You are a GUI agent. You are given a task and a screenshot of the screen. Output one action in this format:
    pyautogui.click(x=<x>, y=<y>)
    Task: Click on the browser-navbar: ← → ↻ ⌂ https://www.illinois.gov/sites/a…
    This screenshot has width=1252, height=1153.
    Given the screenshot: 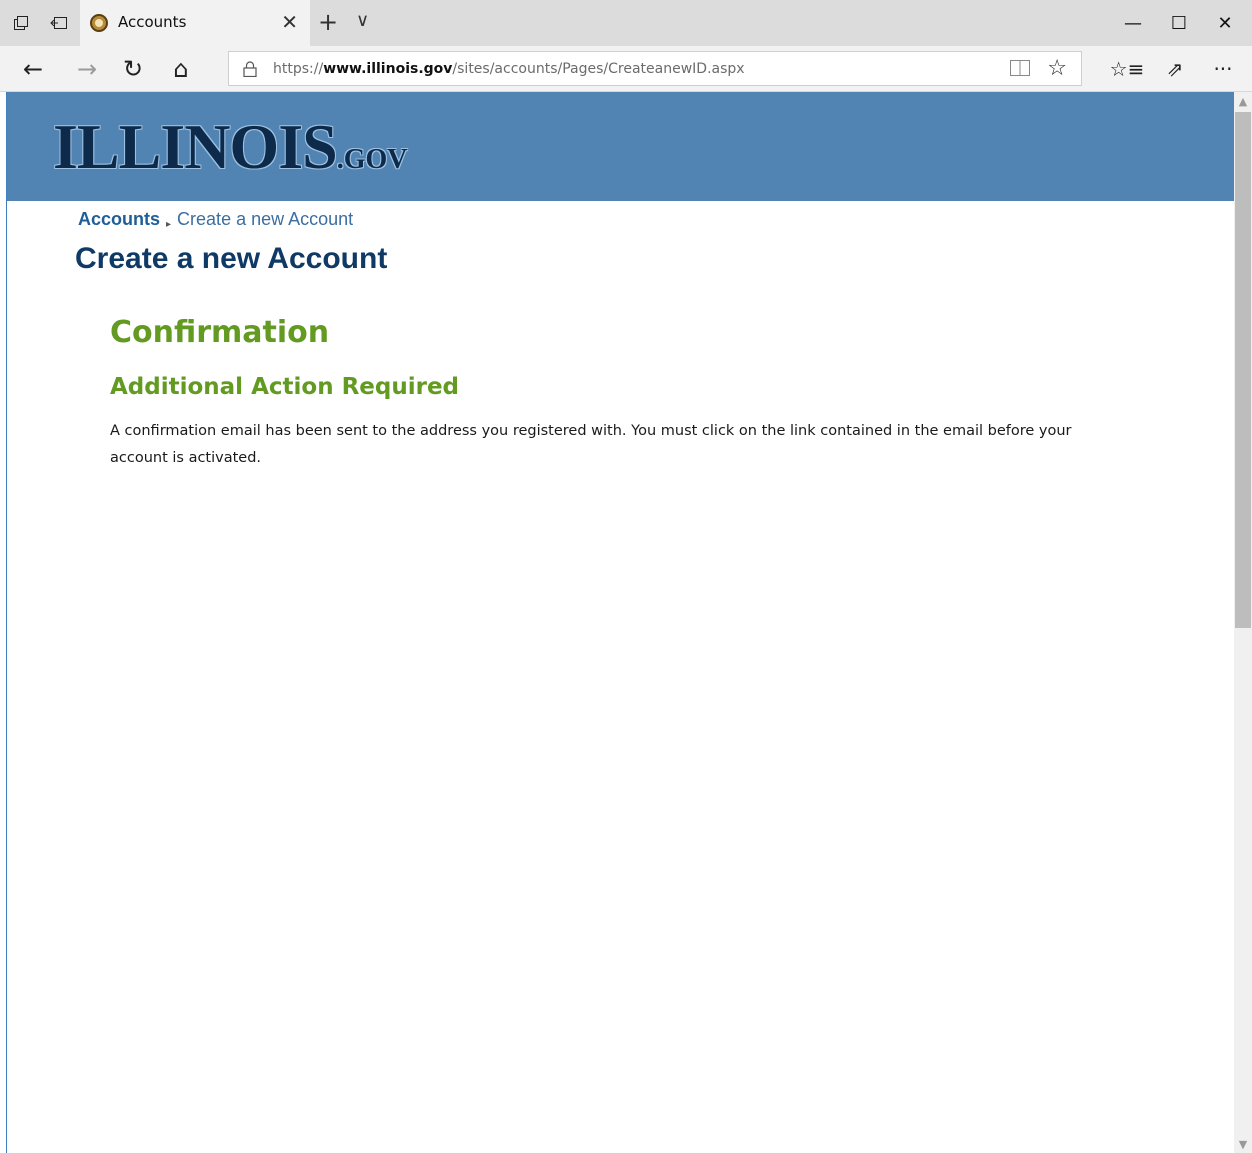 What is the action you would take?
    pyautogui.click(x=626, y=69)
    